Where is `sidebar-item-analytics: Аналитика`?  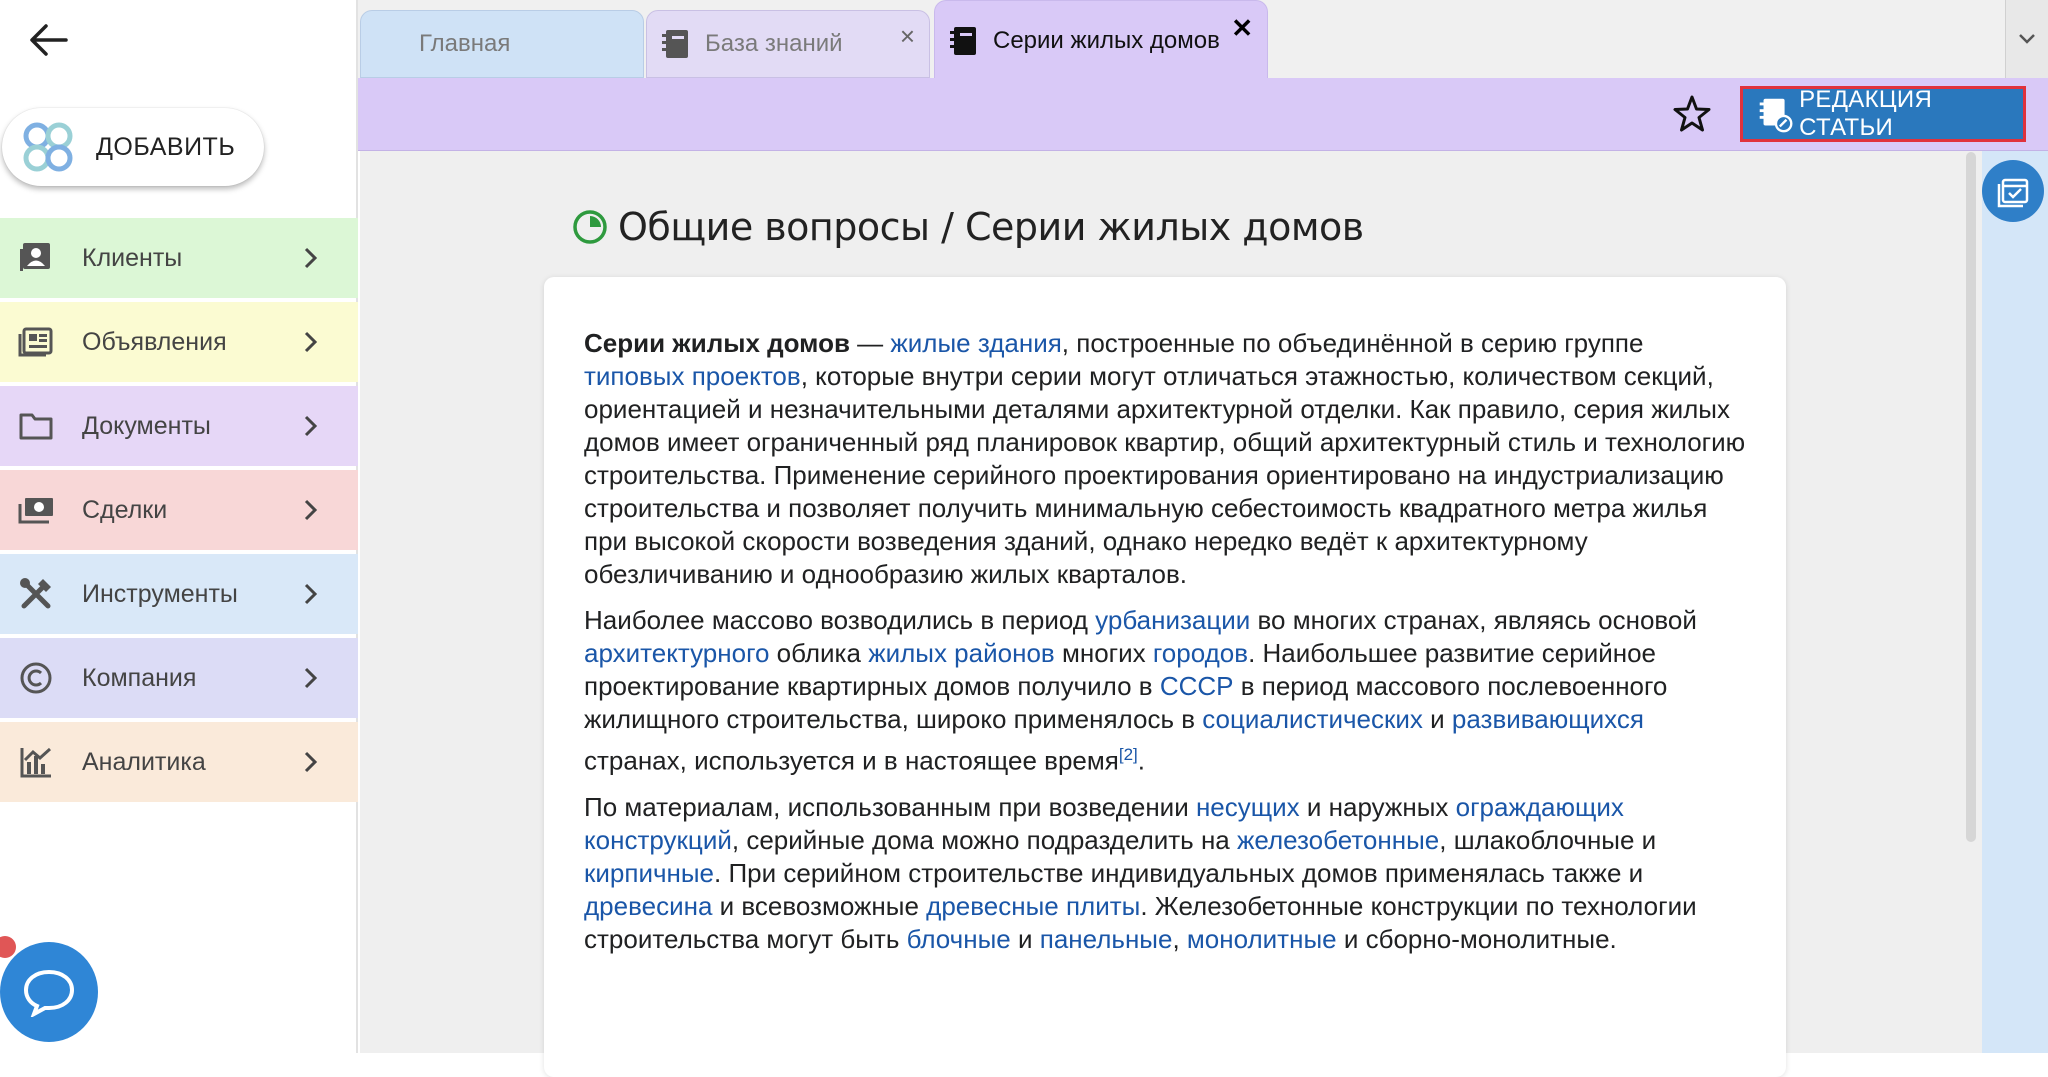 sidebar-item-analytics: Аналитика is located at coordinates (179, 762).